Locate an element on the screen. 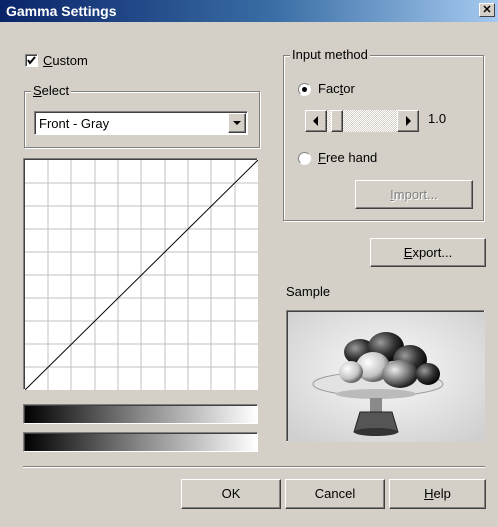  factor-radio is located at coordinates (304, 89).